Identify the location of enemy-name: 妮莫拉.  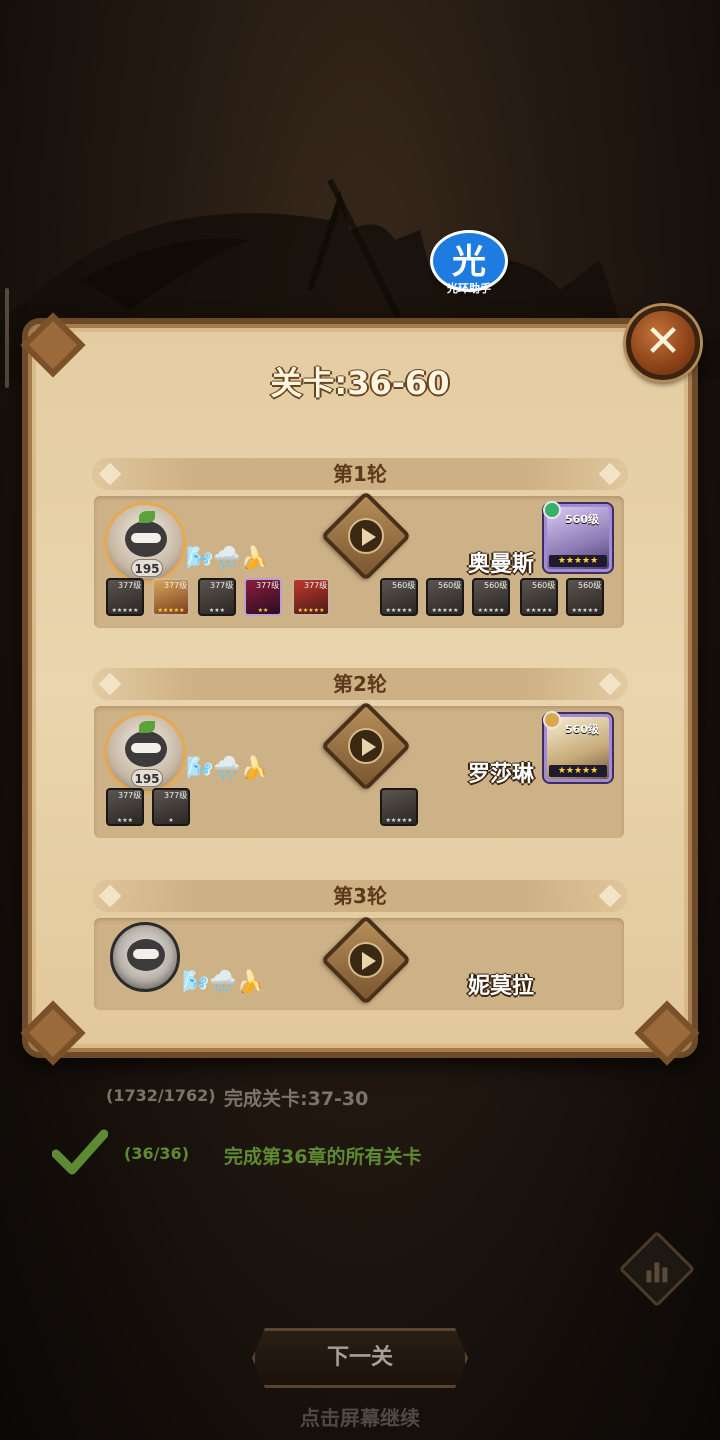
(501, 986).